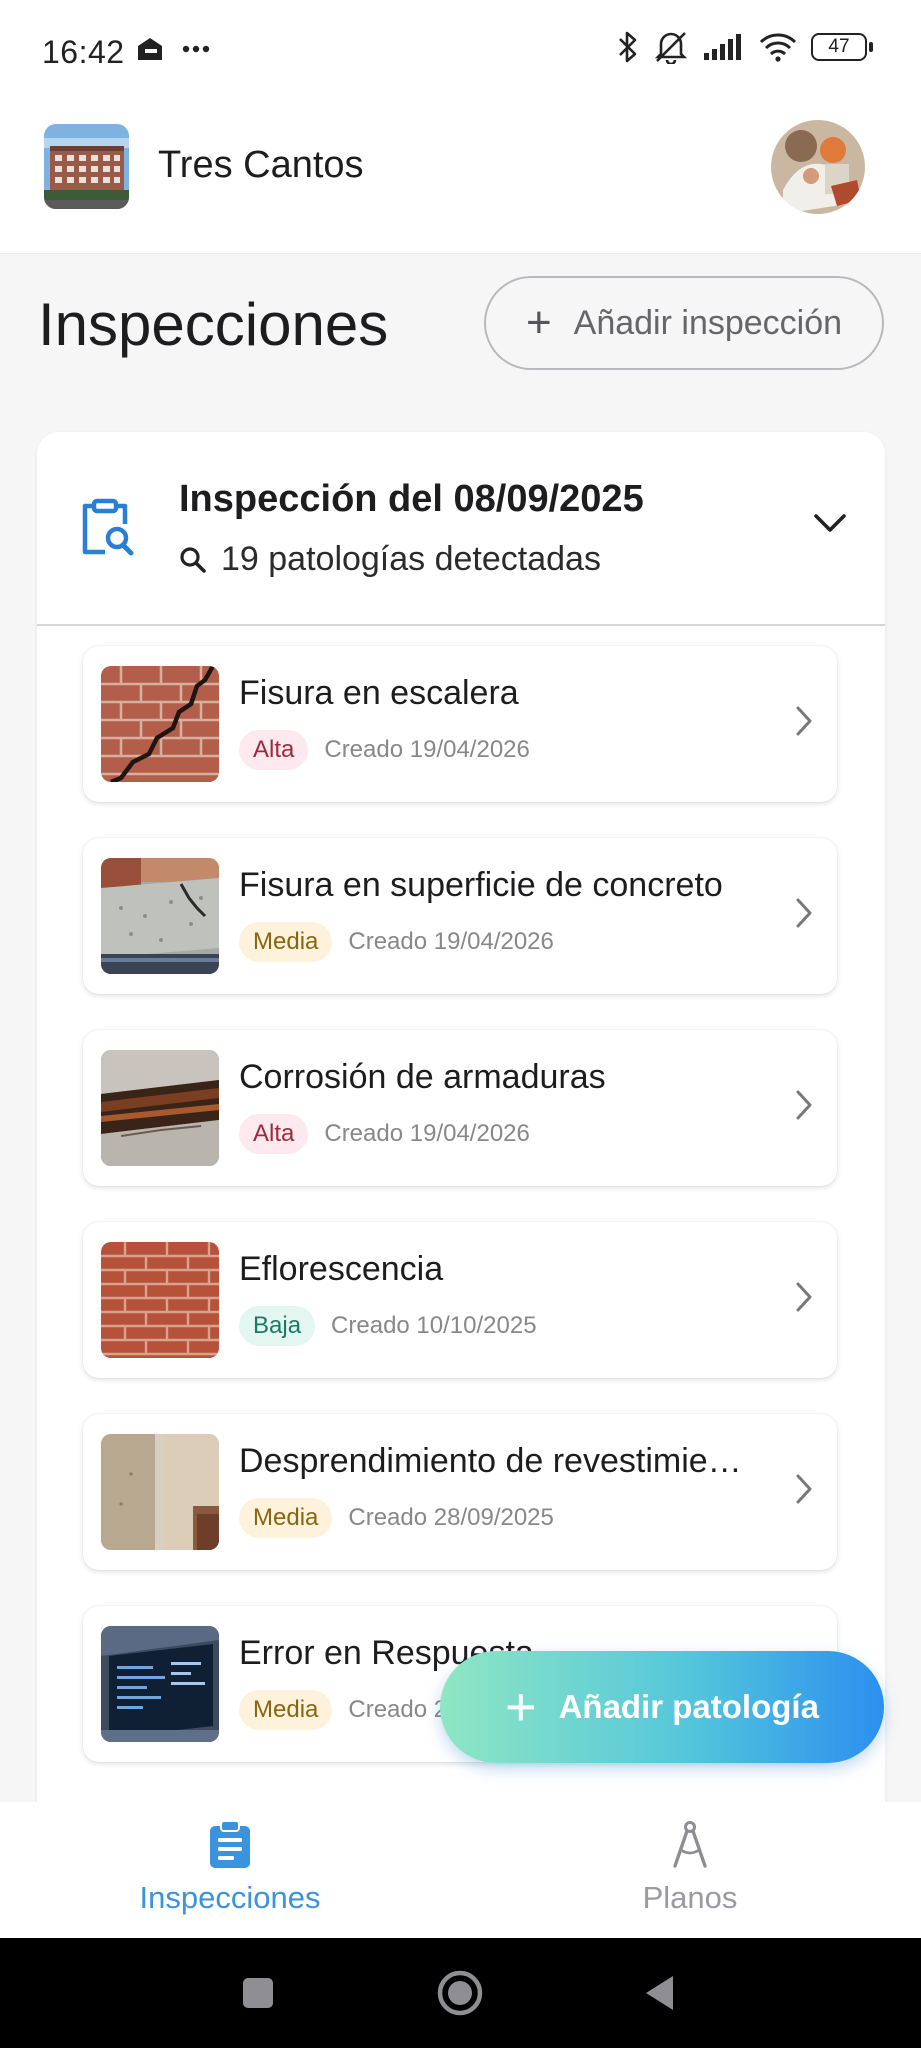 This screenshot has height=2048, width=921. What do you see at coordinates (150, 49) in the screenshot?
I see `notification-app-icon` at bounding box center [150, 49].